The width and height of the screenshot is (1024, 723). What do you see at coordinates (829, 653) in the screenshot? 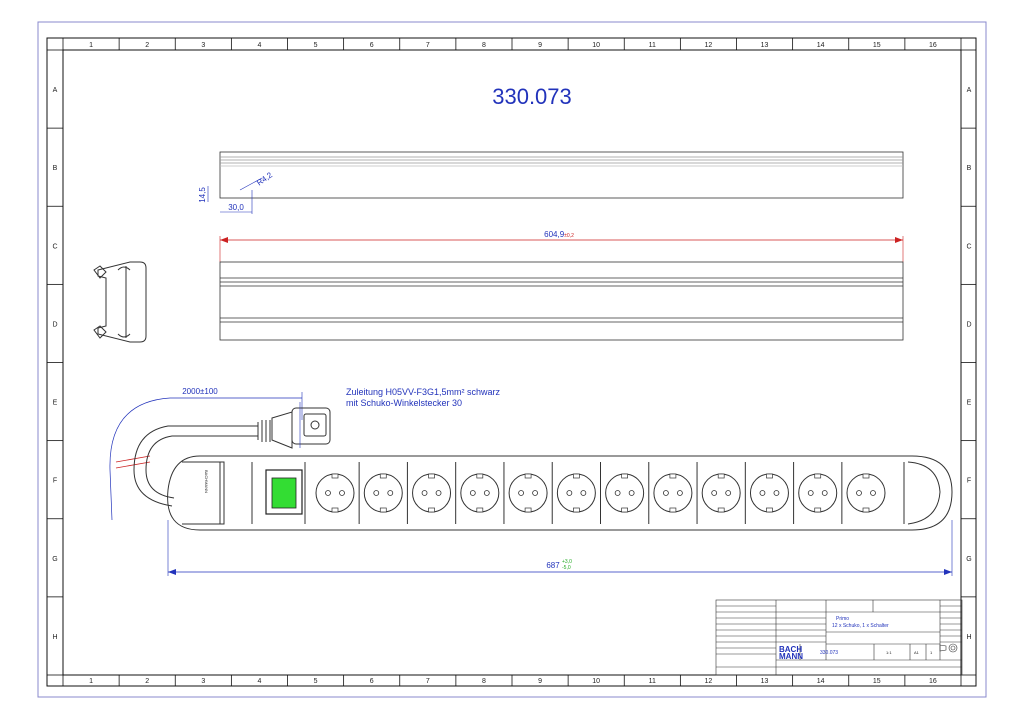
I see `title-block-number: 330.073` at bounding box center [829, 653].